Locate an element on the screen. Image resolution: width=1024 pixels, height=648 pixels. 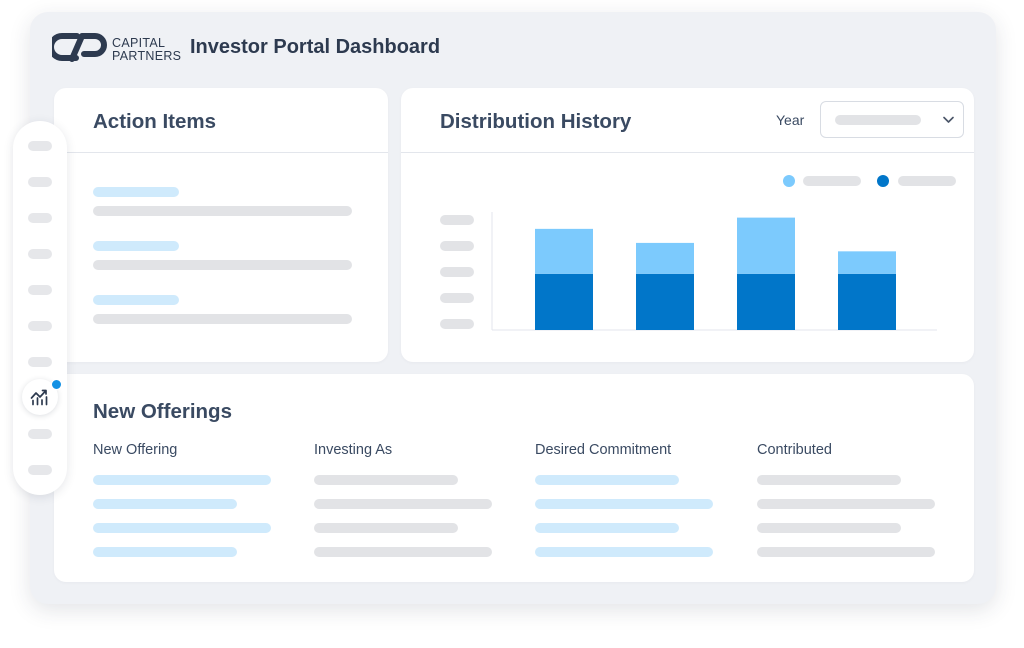
sidebar-nav is located at coordinates (40, 308).